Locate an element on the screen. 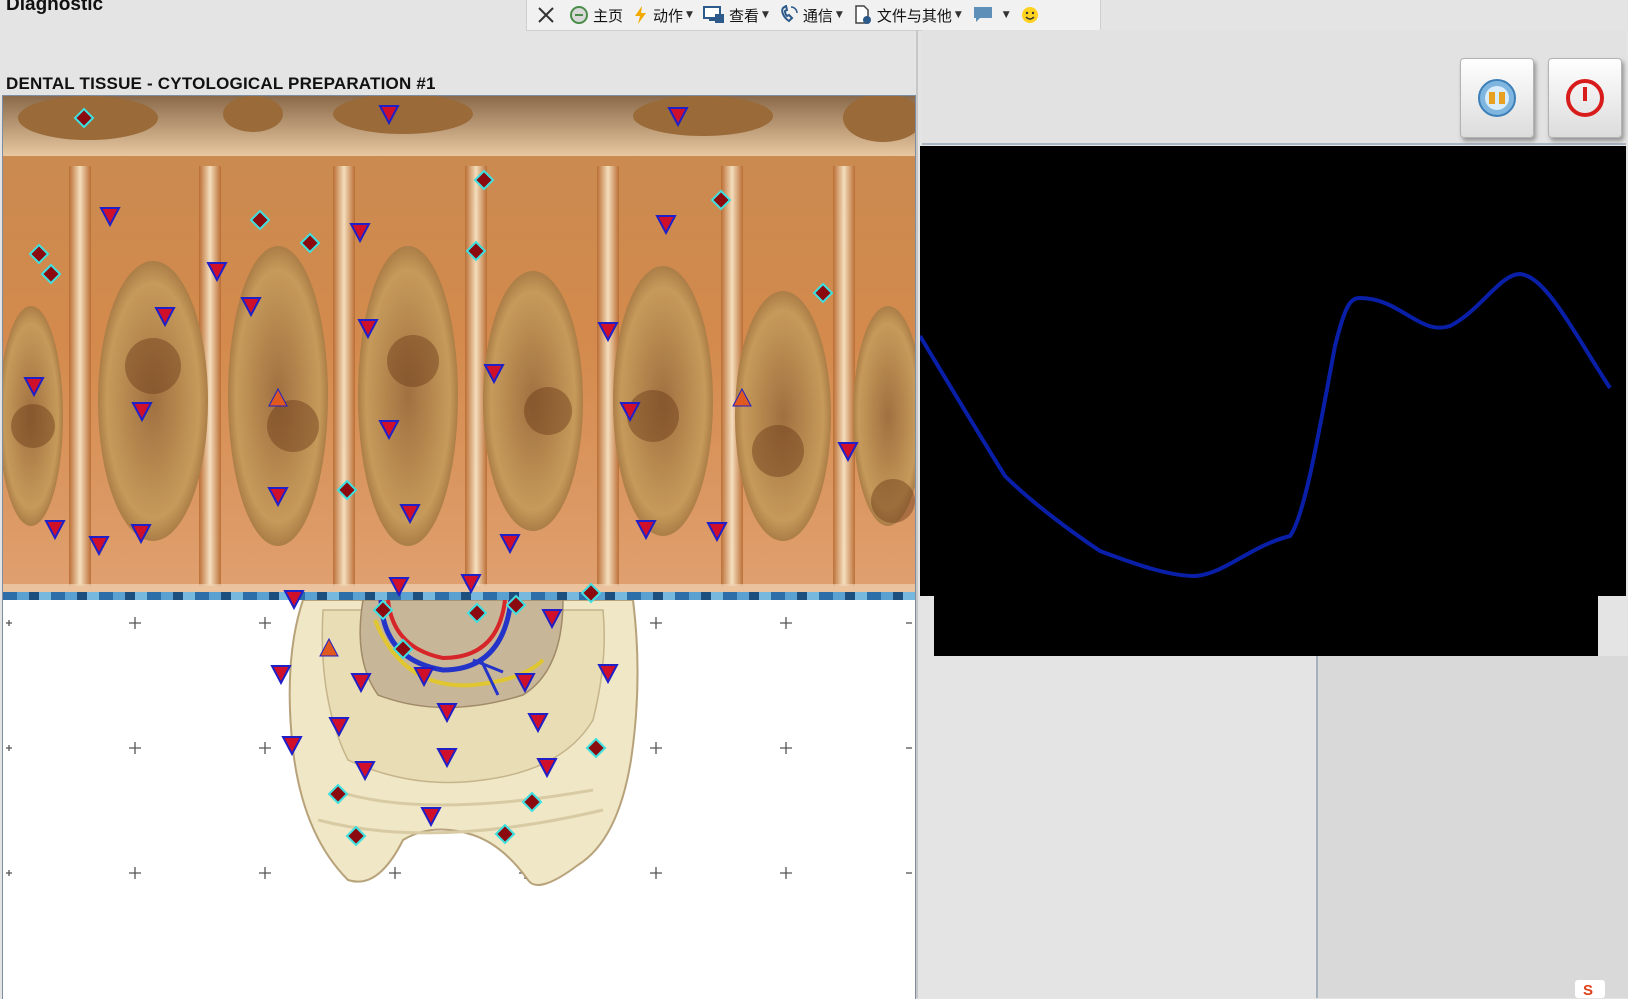  app-title: Diagnostic is located at coordinates (55, 7).